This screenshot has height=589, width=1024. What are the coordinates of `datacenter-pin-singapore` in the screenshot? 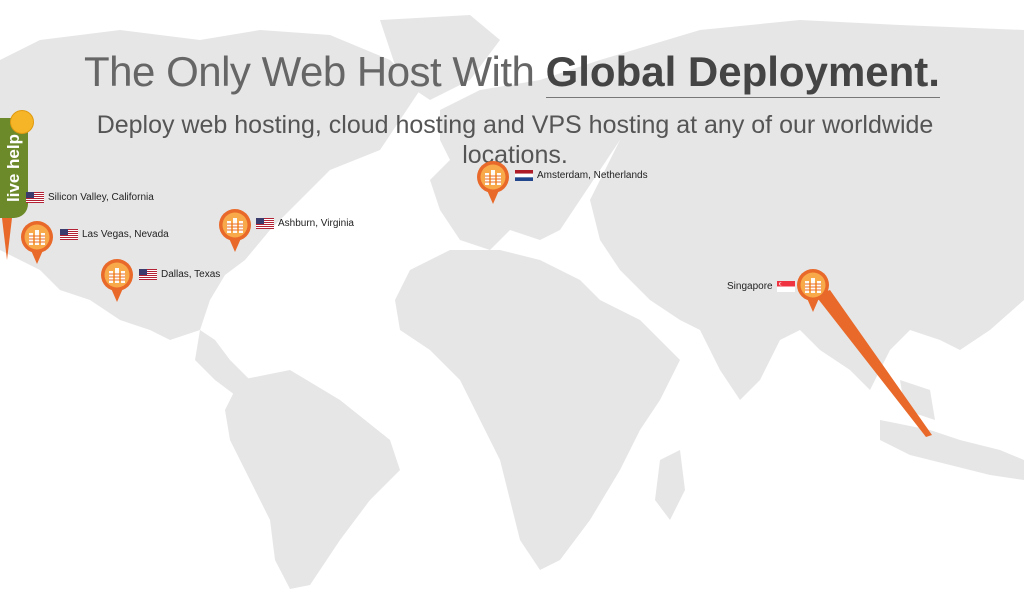 It's located at (813, 290).